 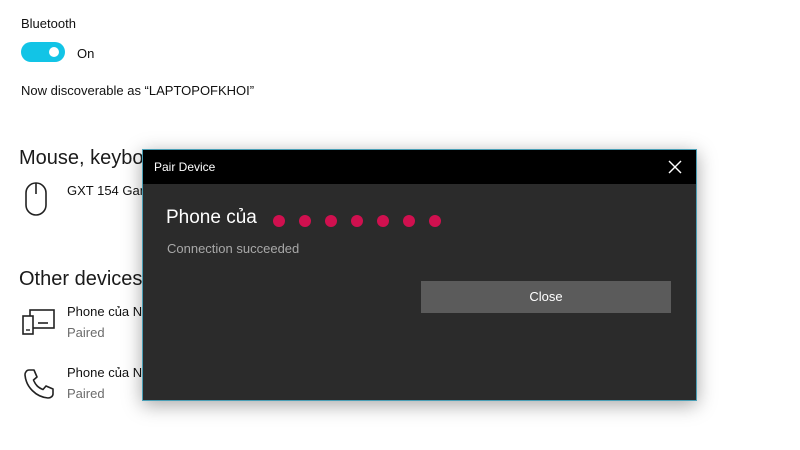 What do you see at coordinates (86, 393) in the screenshot?
I see `device-status-phone-2: Paired` at bounding box center [86, 393].